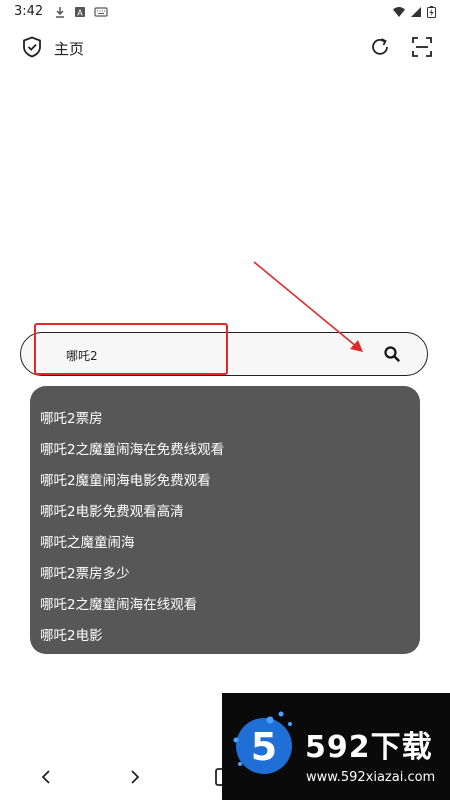 This screenshot has height=800, width=450. I want to click on refresh-icon, so click(380, 47).